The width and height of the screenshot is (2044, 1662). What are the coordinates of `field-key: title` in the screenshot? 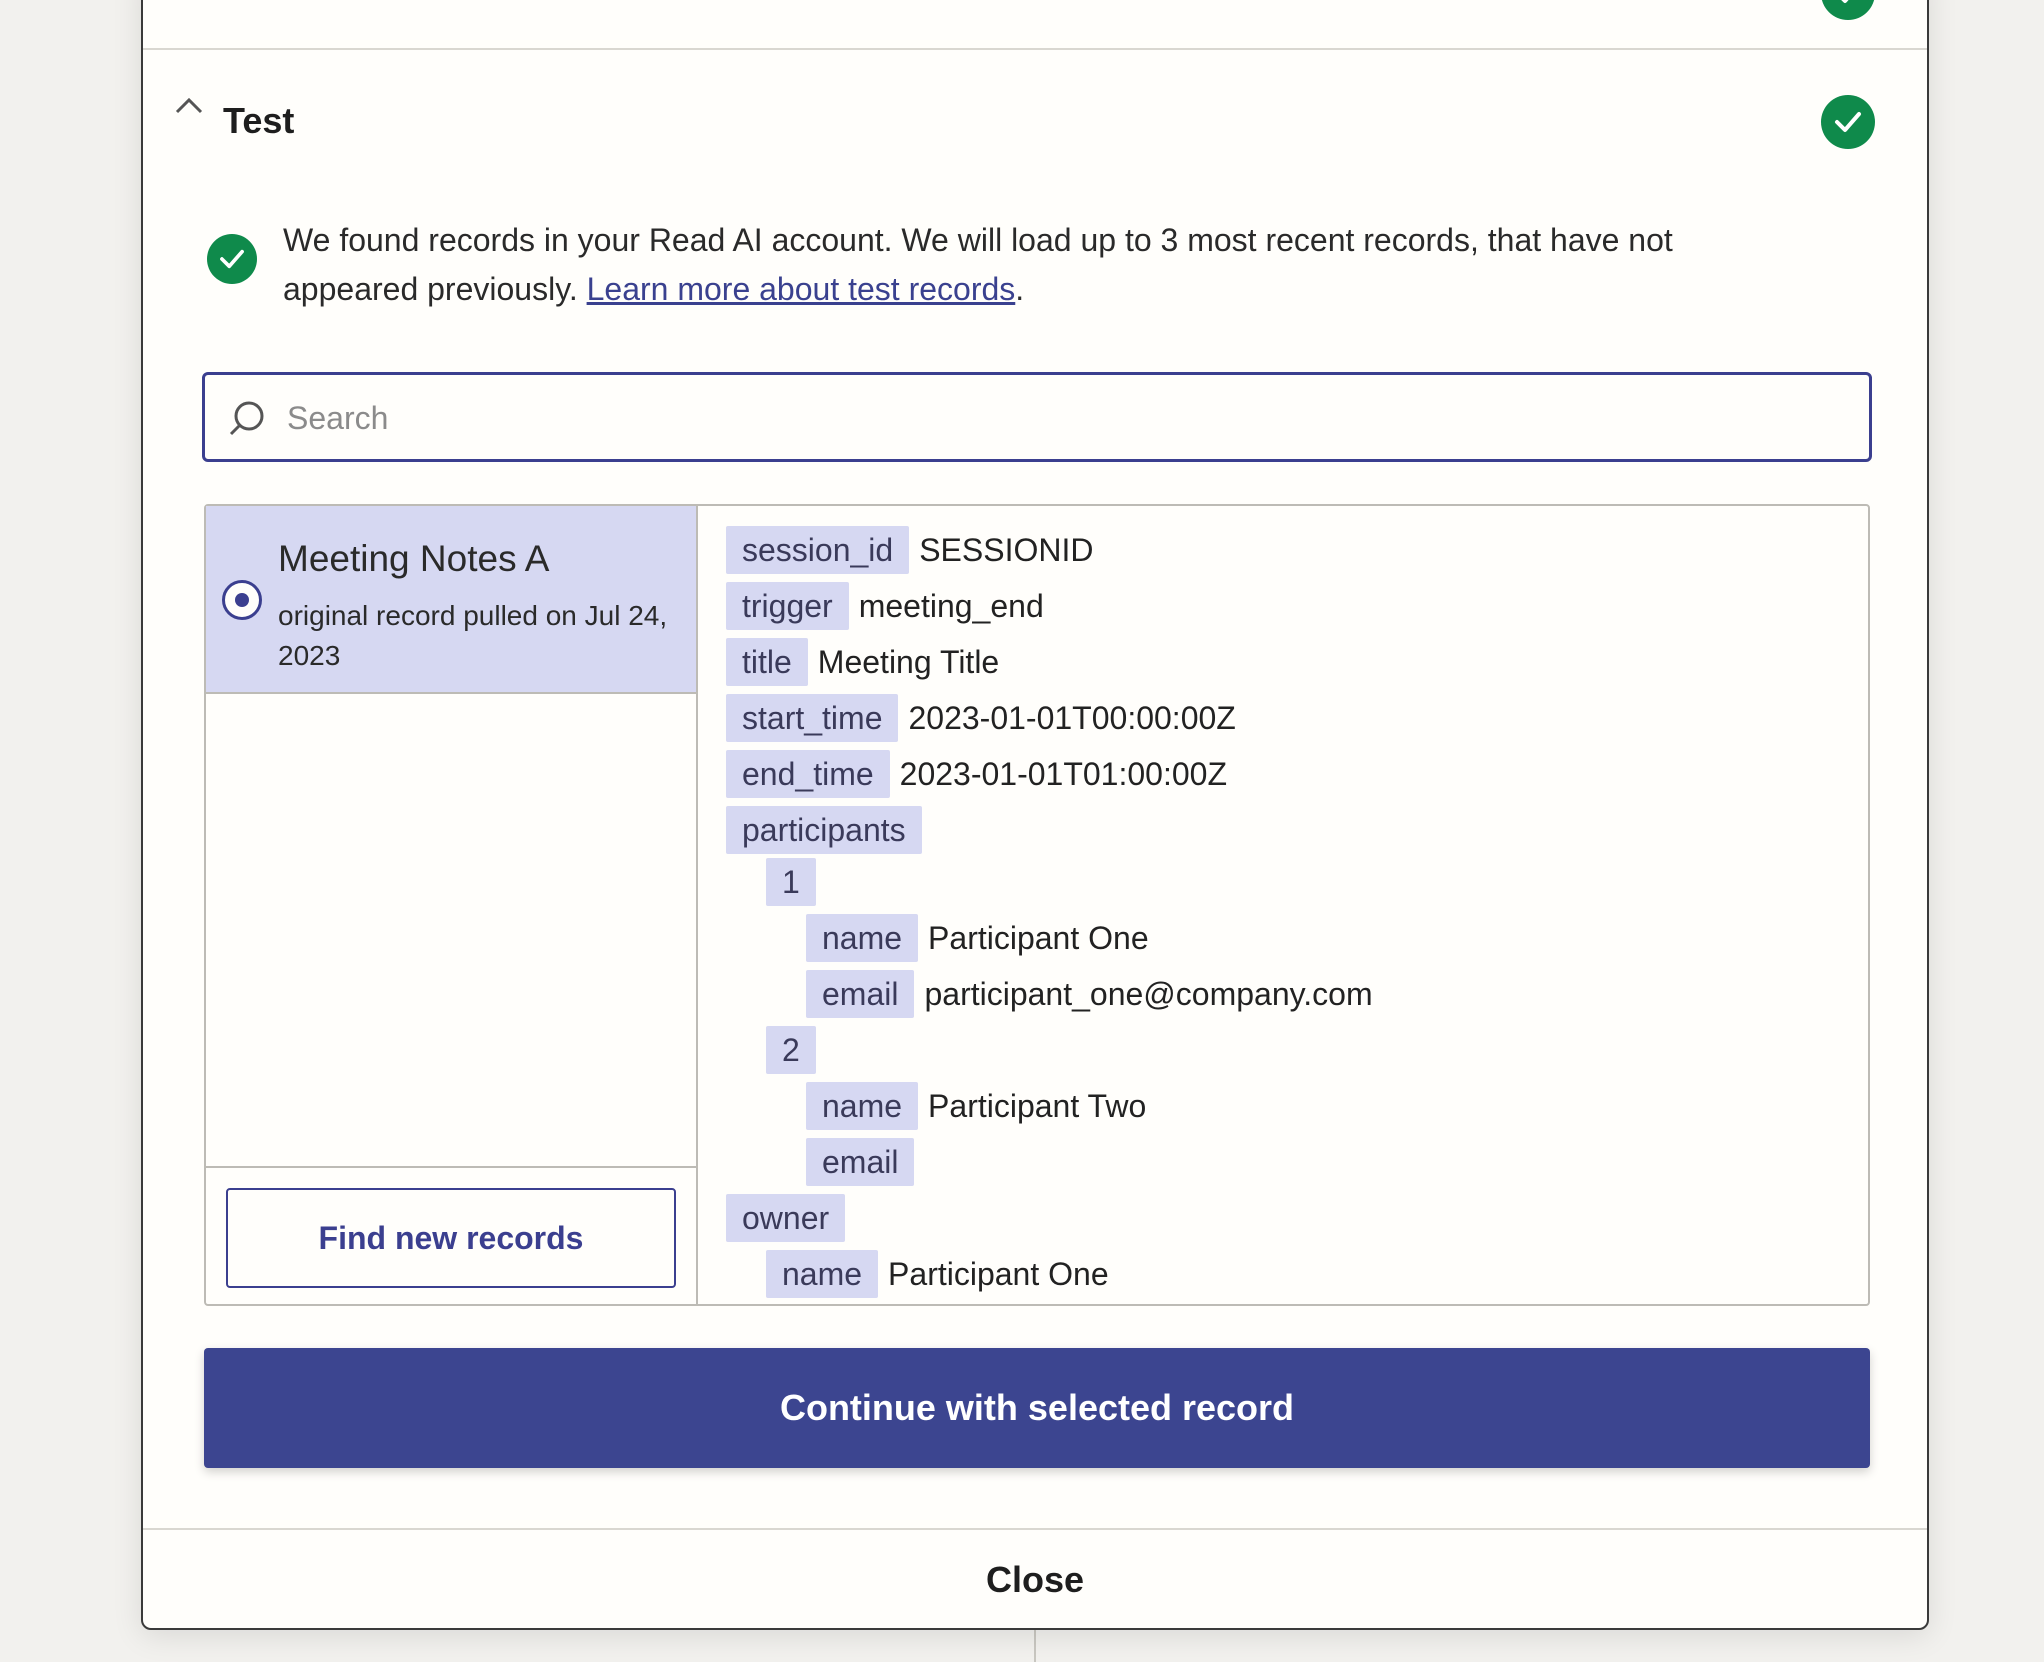 It's located at (767, 662).